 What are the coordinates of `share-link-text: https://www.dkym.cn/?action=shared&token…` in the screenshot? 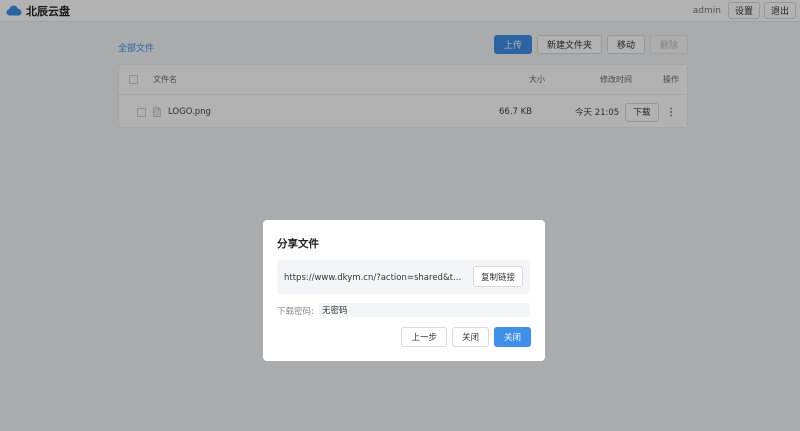 It's located at (374, 278).